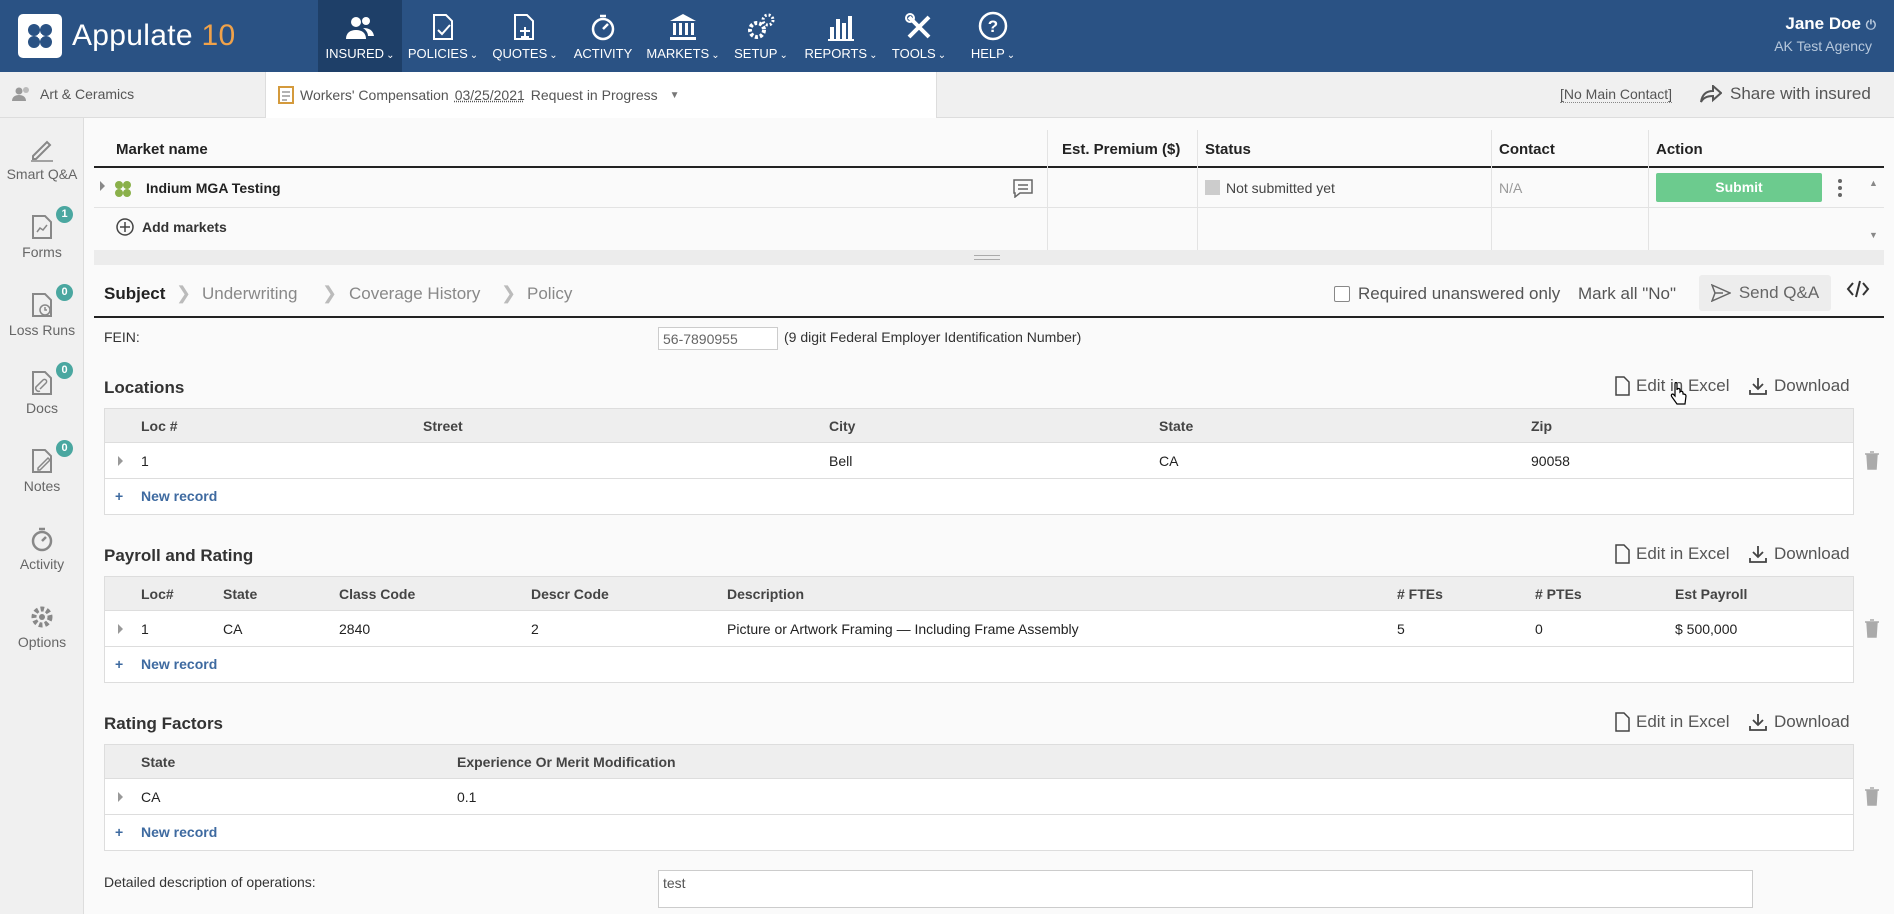 This screenshot has height=914, width=1894. What do you see at coordinates (213, 188) in the screenshot?
I see `market-name: Indium MGA Testing` at bounding box center [213, 188].